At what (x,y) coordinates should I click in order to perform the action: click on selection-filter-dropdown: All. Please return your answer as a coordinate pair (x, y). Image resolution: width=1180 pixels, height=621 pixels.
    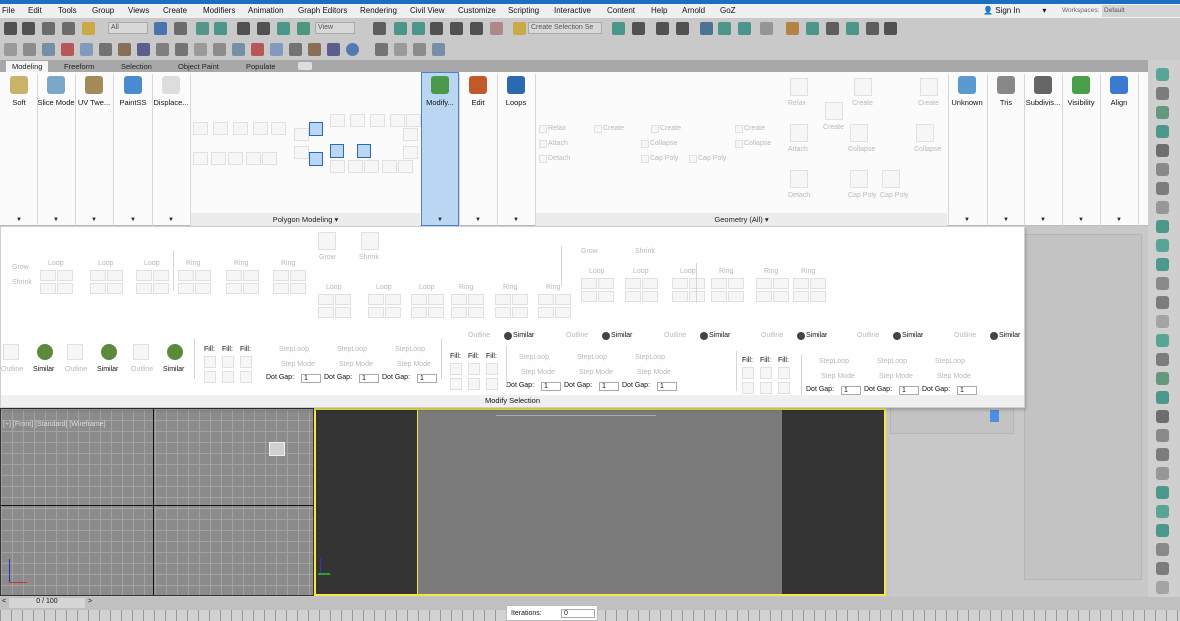
    Looking at the image, I should click on (128, 28).